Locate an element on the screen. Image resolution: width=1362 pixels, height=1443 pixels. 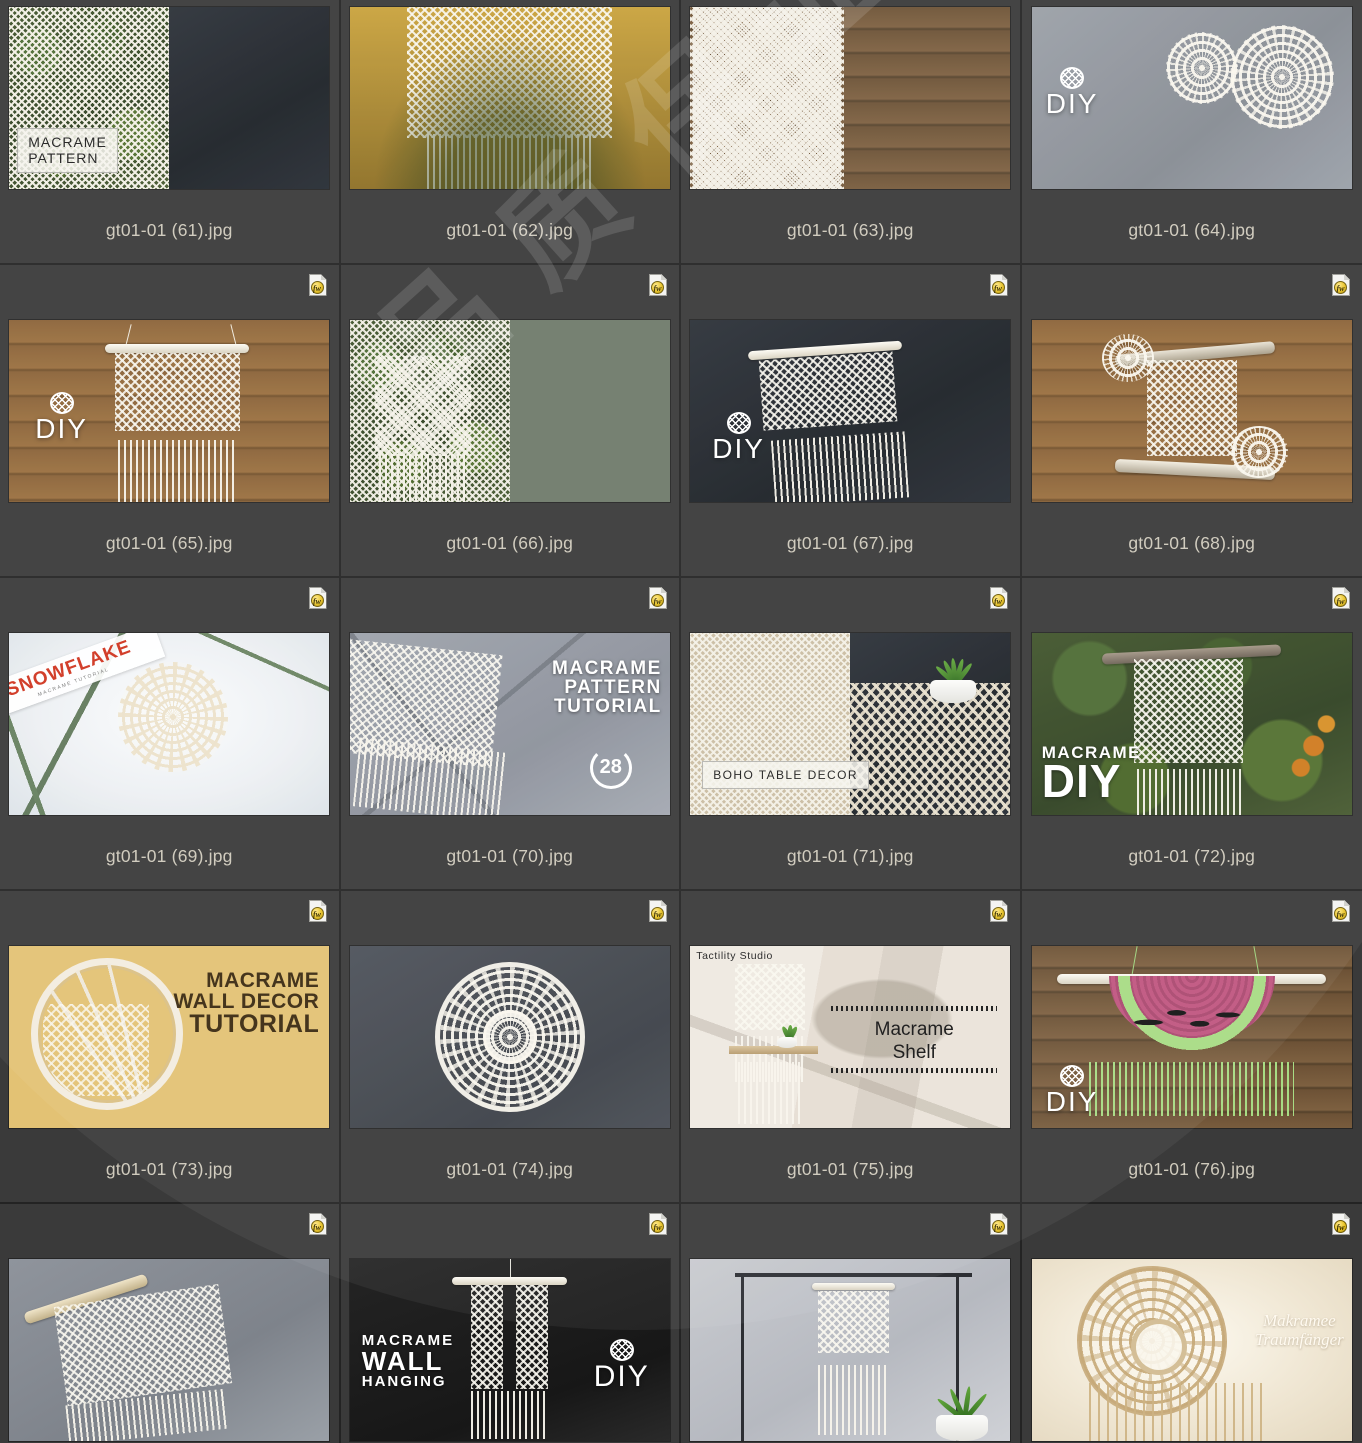
file-name-label: gt01-01 (71).jpg is located at coordinates (850, 855).